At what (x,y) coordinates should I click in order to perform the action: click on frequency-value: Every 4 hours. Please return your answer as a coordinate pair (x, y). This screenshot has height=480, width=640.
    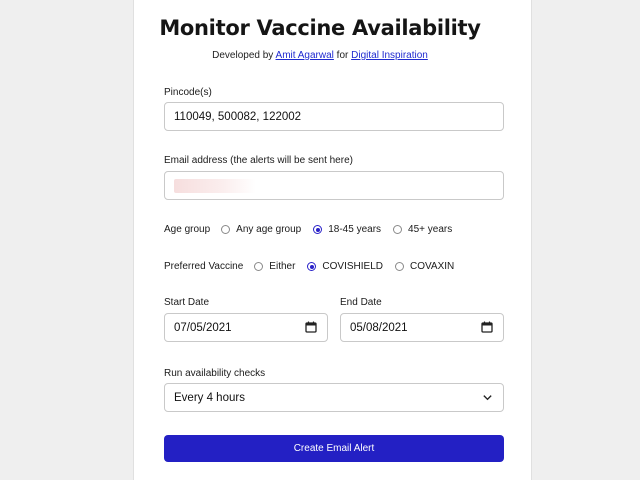
    Looking at the image, I should click on (209, 397).